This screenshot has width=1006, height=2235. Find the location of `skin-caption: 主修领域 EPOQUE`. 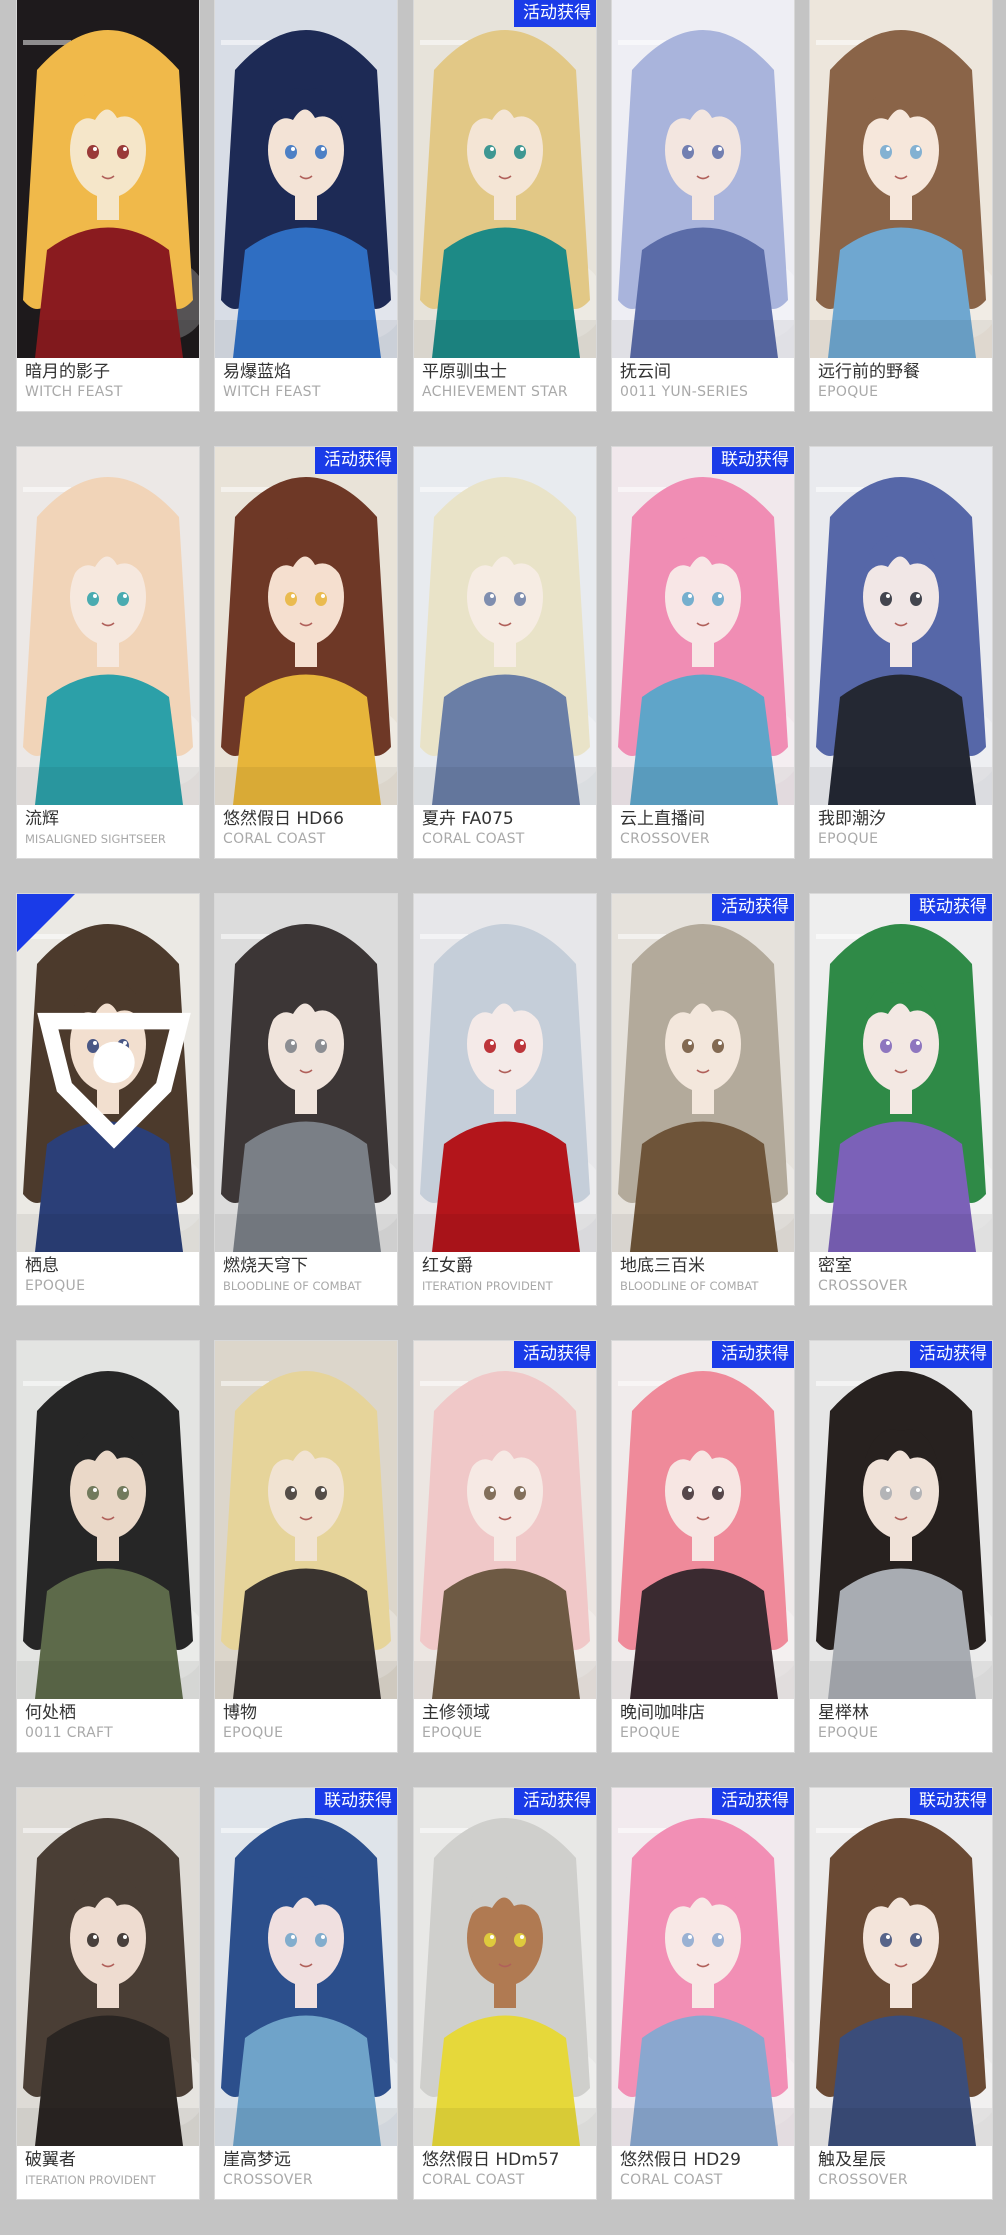

skin-caption: 主修领域 EPOQUE is located at coordinates (505, 1725).